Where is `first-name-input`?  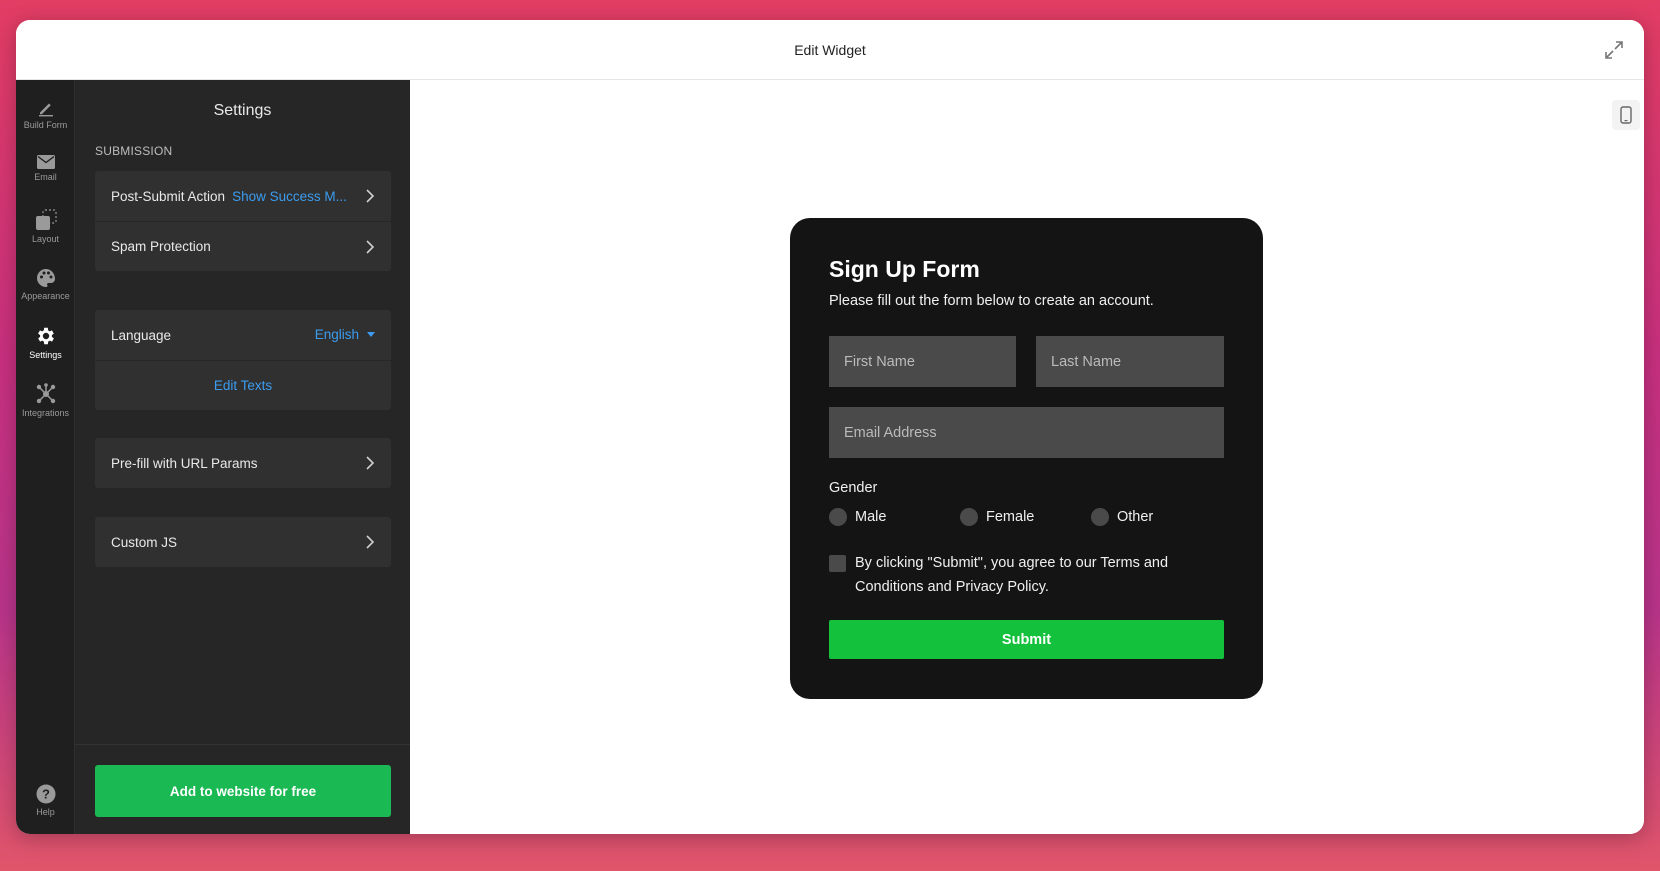
first-name-input is located at coordinates (922, 361).